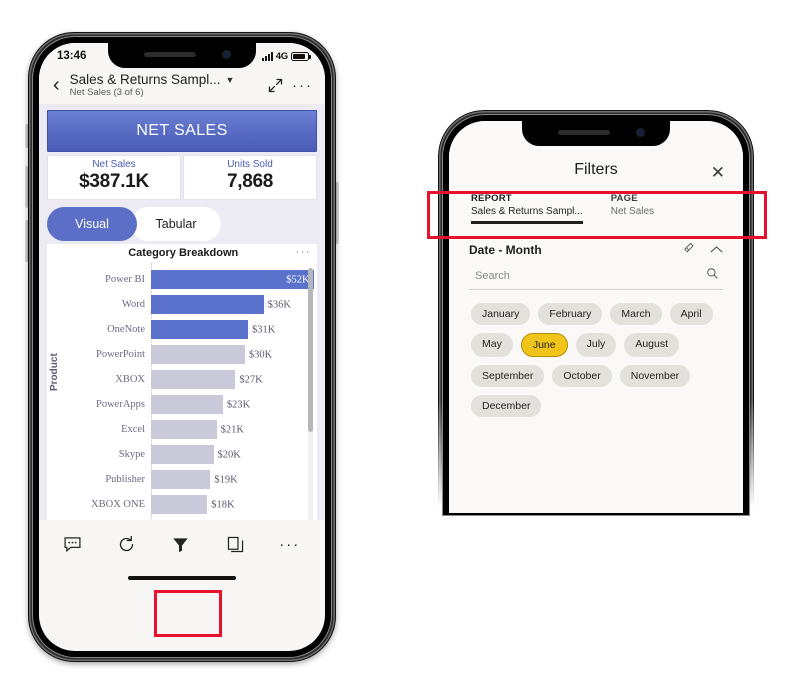  What do you see at coordinates (207, 379) in the screenshot?
I see `bar: $27K` at bounding box center [207, 379].